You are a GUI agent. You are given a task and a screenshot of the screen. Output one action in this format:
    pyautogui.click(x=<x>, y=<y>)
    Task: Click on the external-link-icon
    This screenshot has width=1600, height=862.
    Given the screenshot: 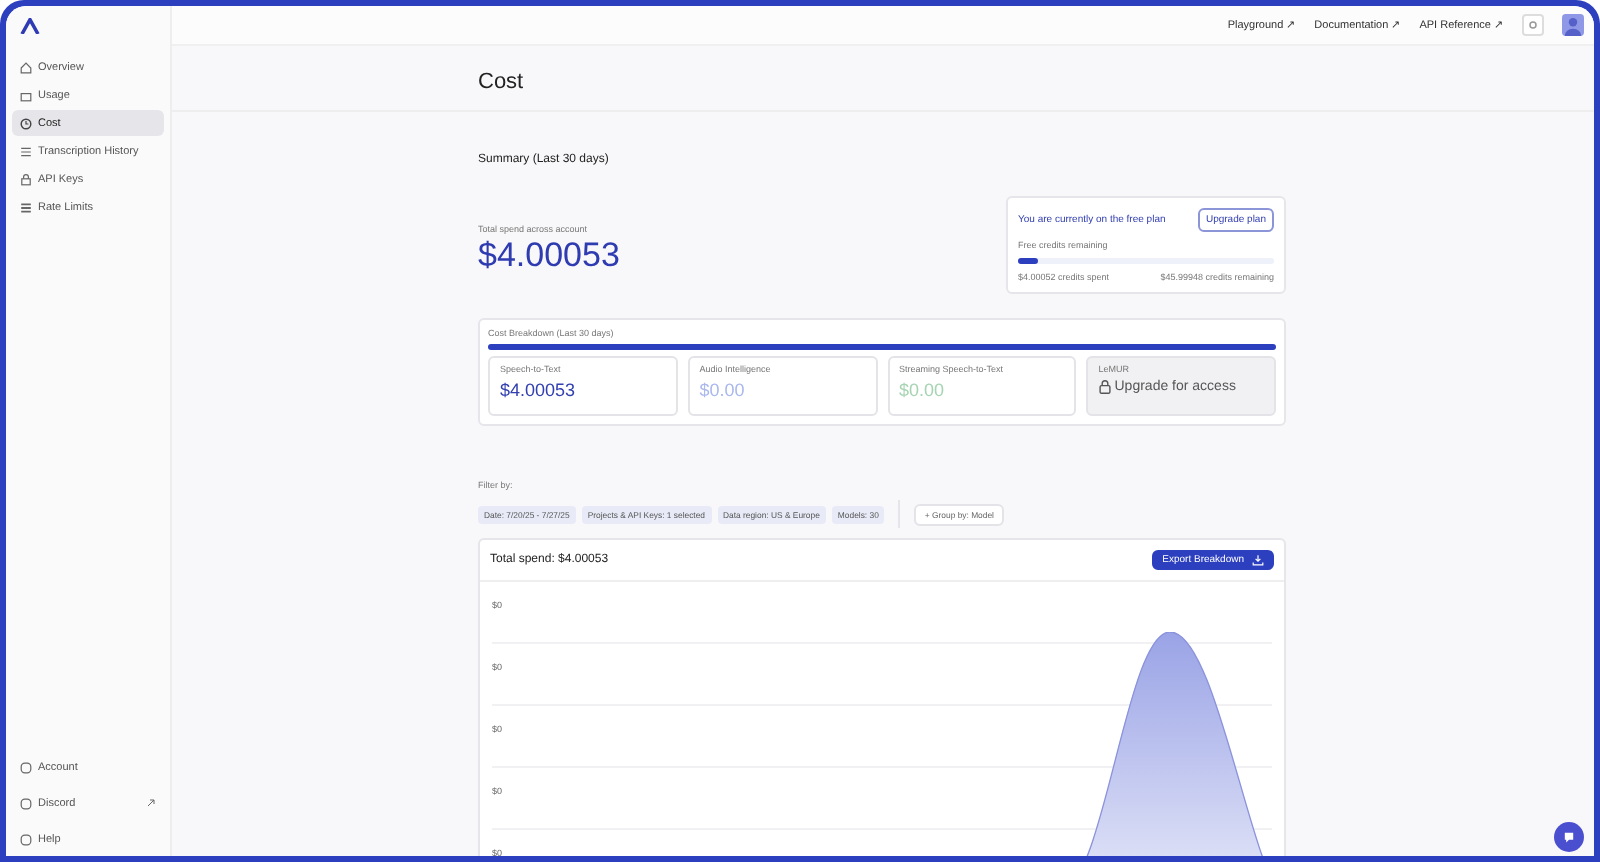 What is the action you would take?
    pyautogui.click(x=151, y=803)
    